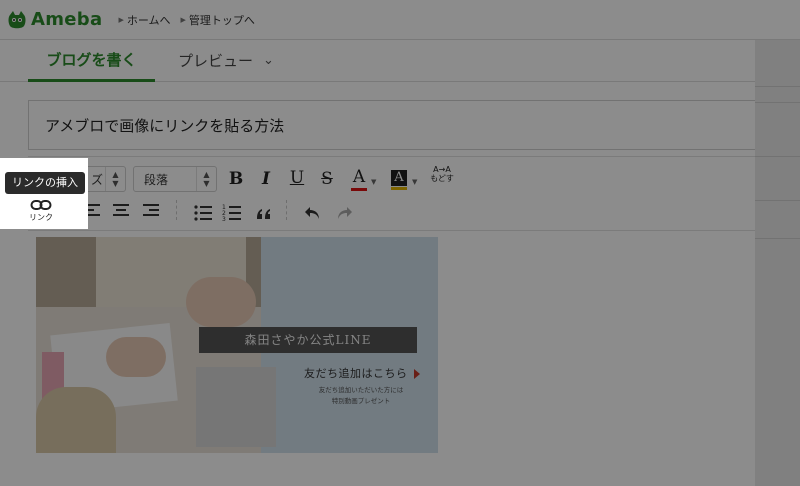  Describe the element at coordinates (41, 217) in the screenshot. I see `insert-link-label: リンク` at that location.